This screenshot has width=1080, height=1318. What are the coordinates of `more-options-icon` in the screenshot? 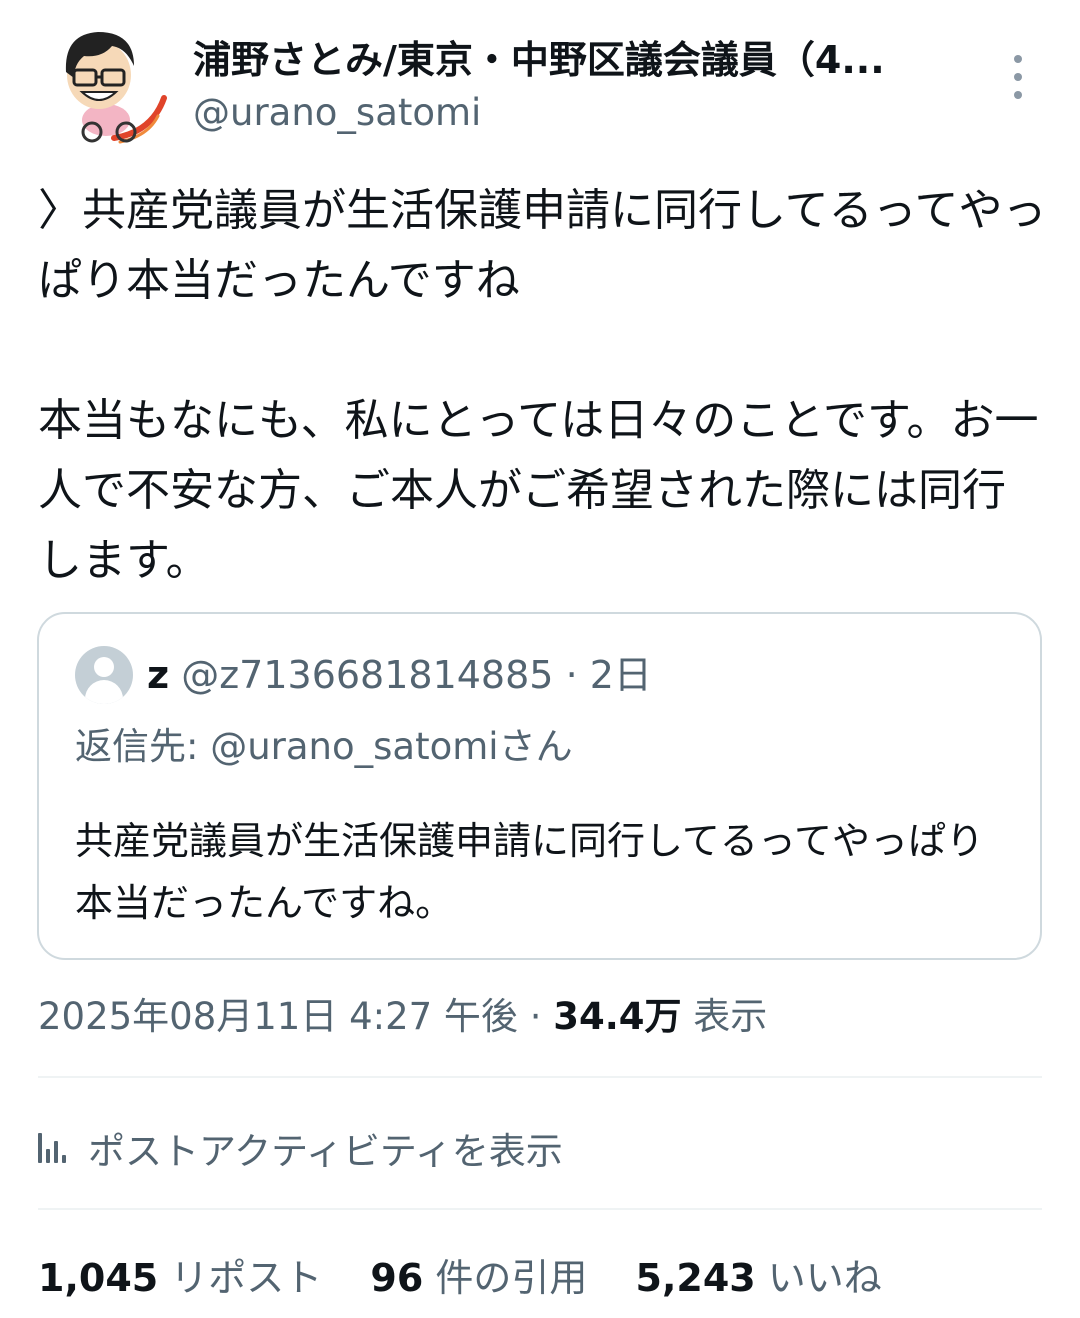 It's located at (1018, 77).